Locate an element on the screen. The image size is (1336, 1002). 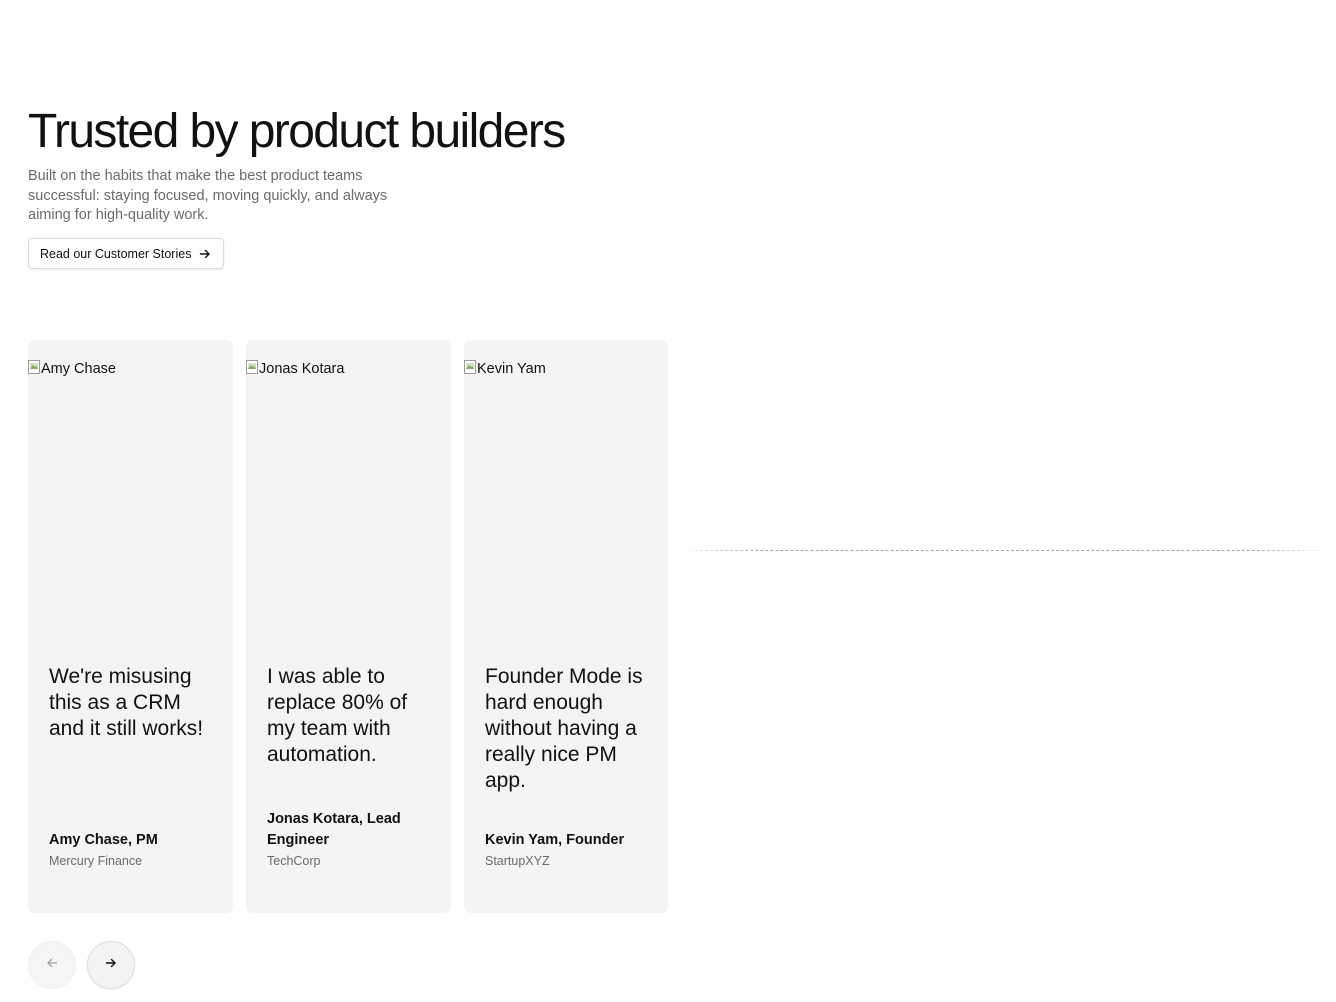
testimonial-author: Jonas Kotara, Lead Engineer TechCorp is located at coordinates (353, 840).